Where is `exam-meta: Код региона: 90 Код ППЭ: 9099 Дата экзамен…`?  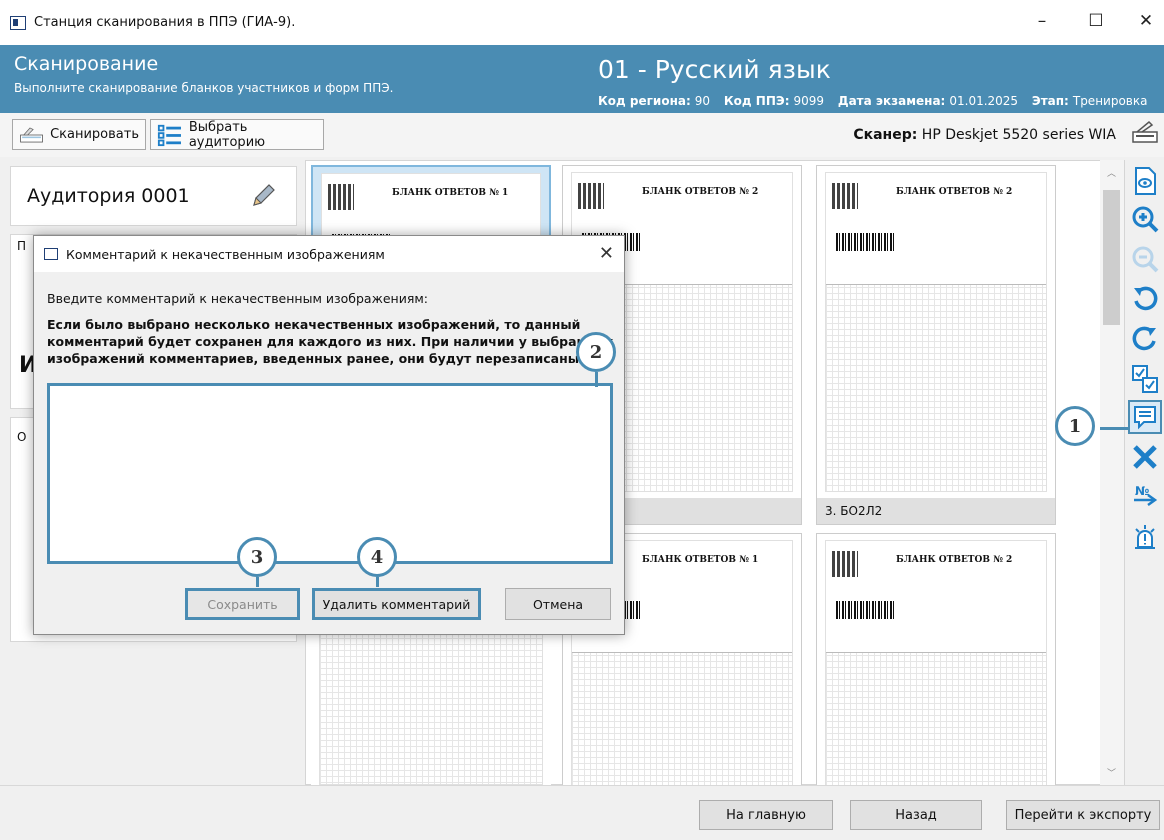 exam-meta: Код региона: 90 Код ППЭ: 9099 Дата экзамен… is located at coordinates (877, 101).